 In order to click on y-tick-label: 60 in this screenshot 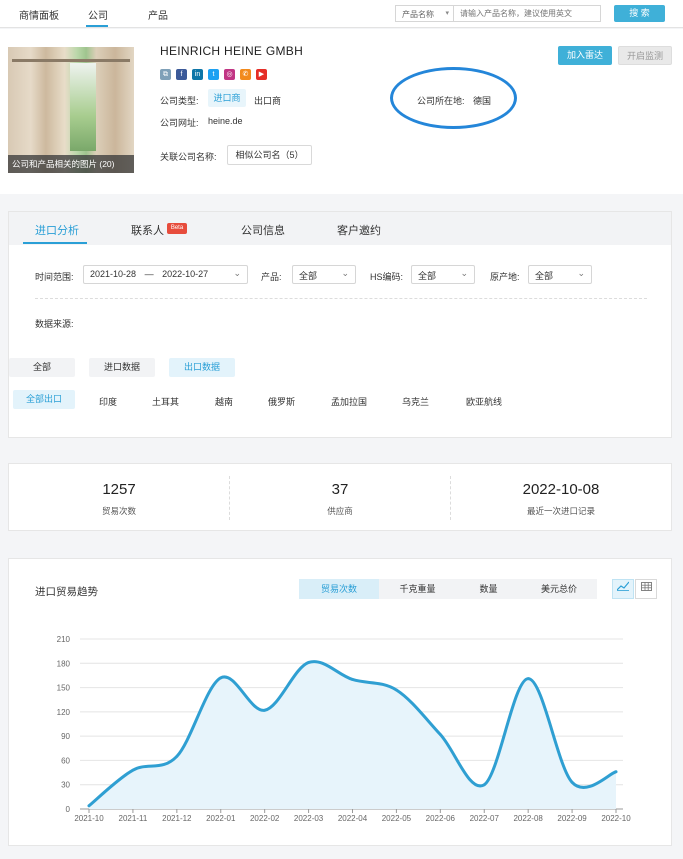, I will do `click(65, 760)`.